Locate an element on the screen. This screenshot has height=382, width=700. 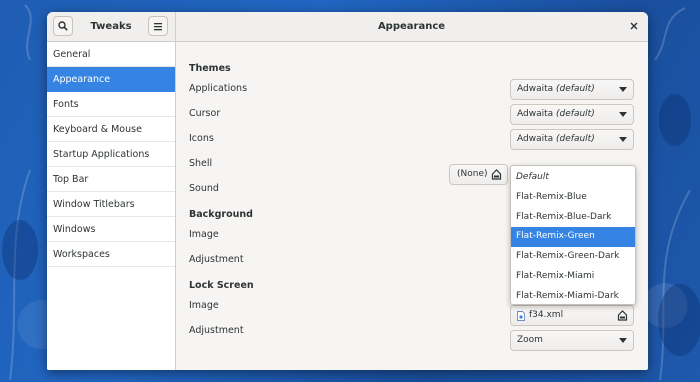
icons-theme-combo: Adwaita (default) is located at coordinates (572, 139).